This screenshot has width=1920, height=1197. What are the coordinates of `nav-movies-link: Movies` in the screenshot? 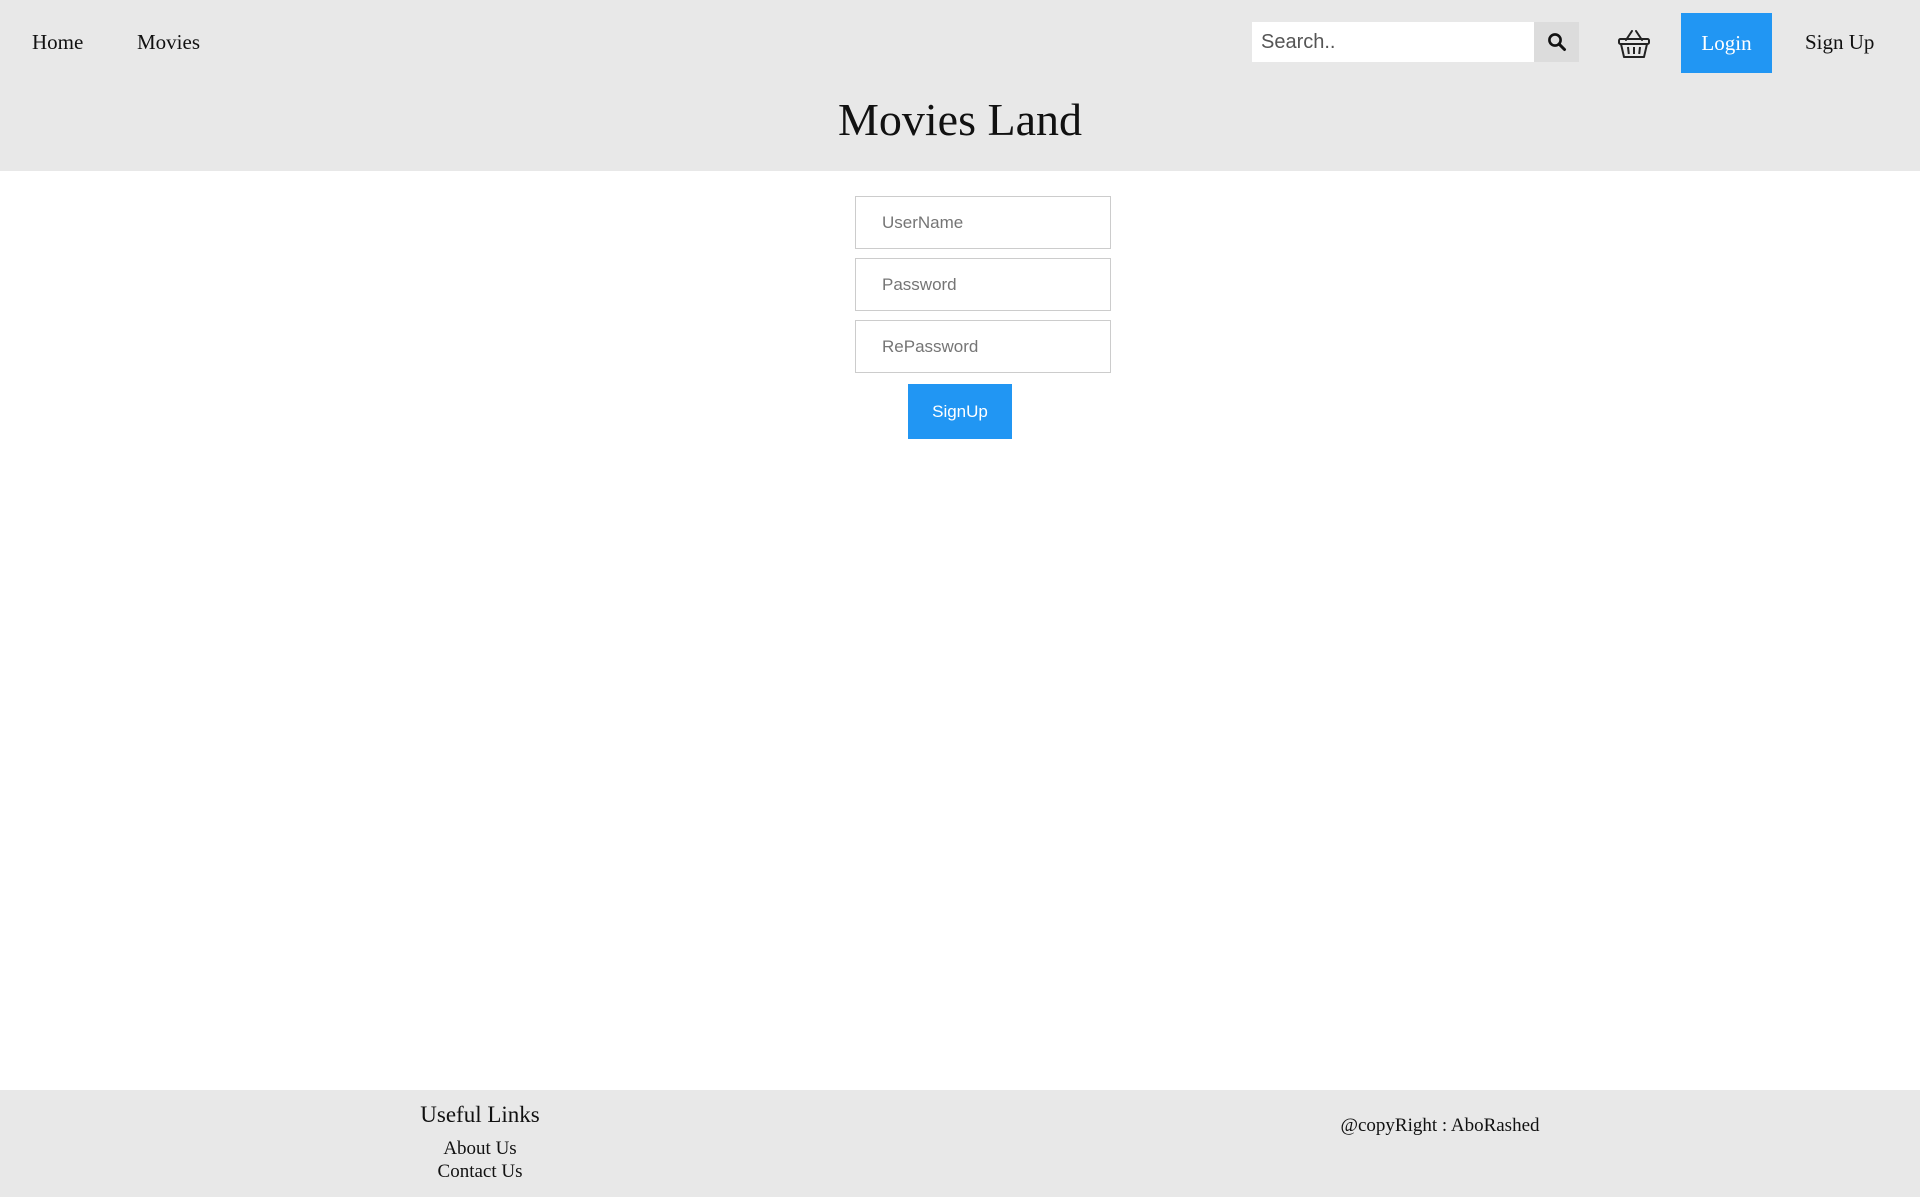 It's located at (168, 42).